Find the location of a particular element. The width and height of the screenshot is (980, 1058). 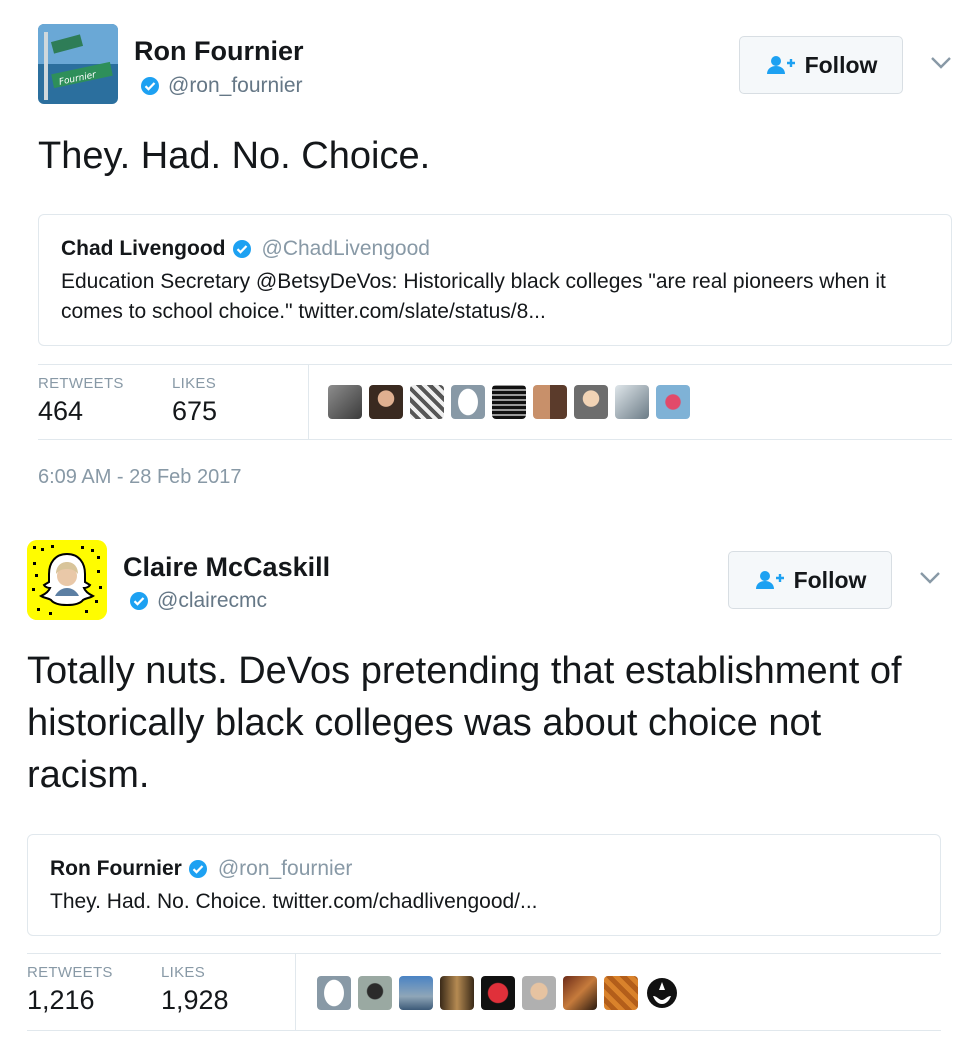

likes-count: 1,928 is located at coordinates (195, 1000).